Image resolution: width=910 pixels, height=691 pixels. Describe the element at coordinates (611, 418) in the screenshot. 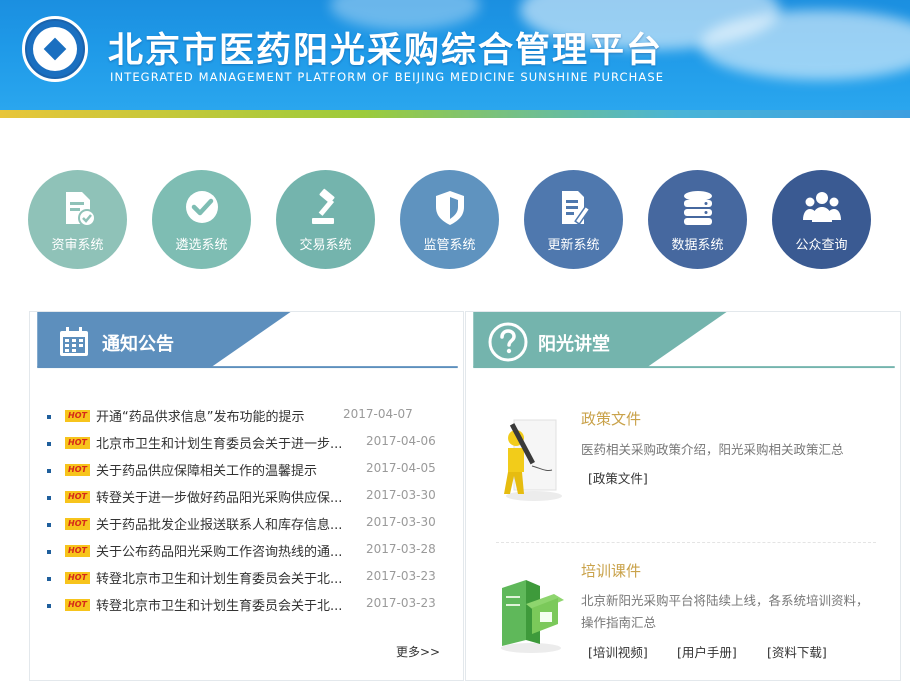

I see `policy-title: 政策文件` at that location.